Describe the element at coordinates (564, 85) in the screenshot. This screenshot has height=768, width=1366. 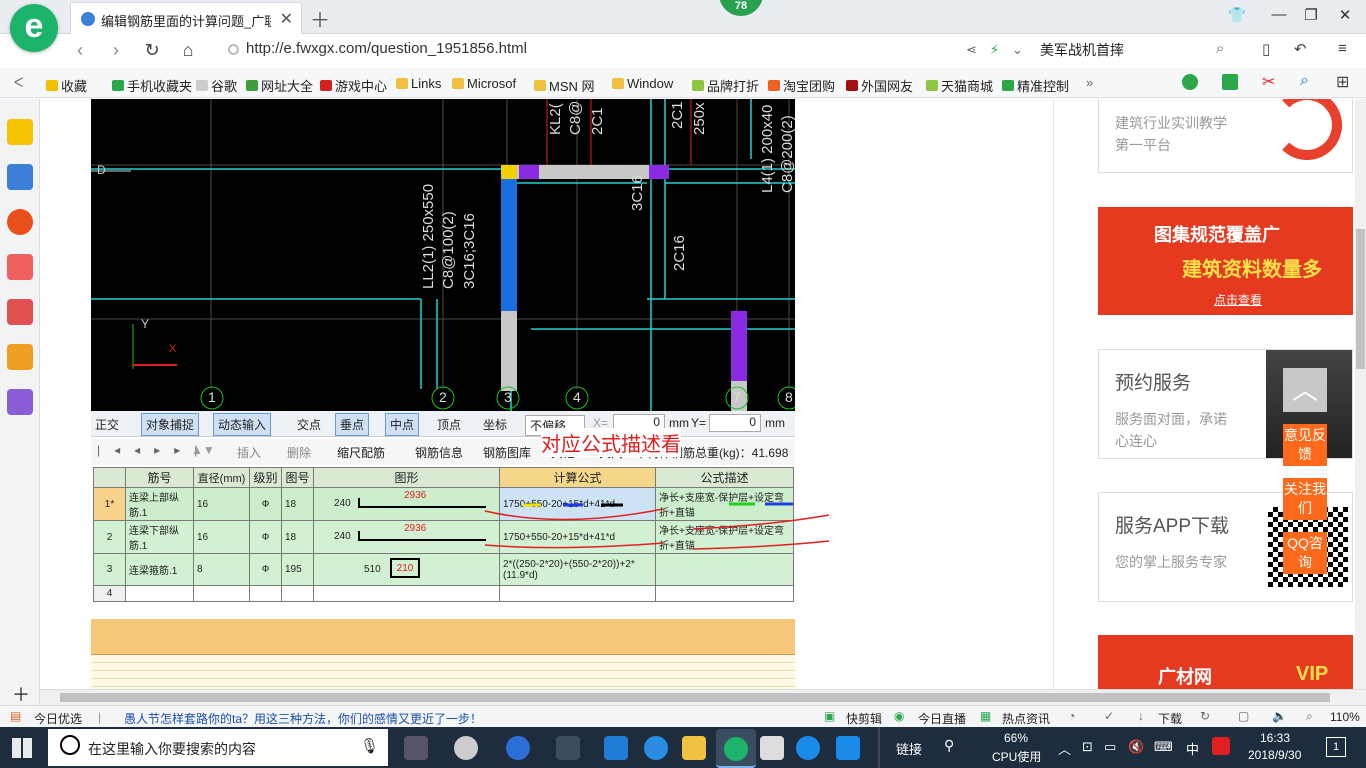
I see `bookmark-item: MSN 网` at that location.